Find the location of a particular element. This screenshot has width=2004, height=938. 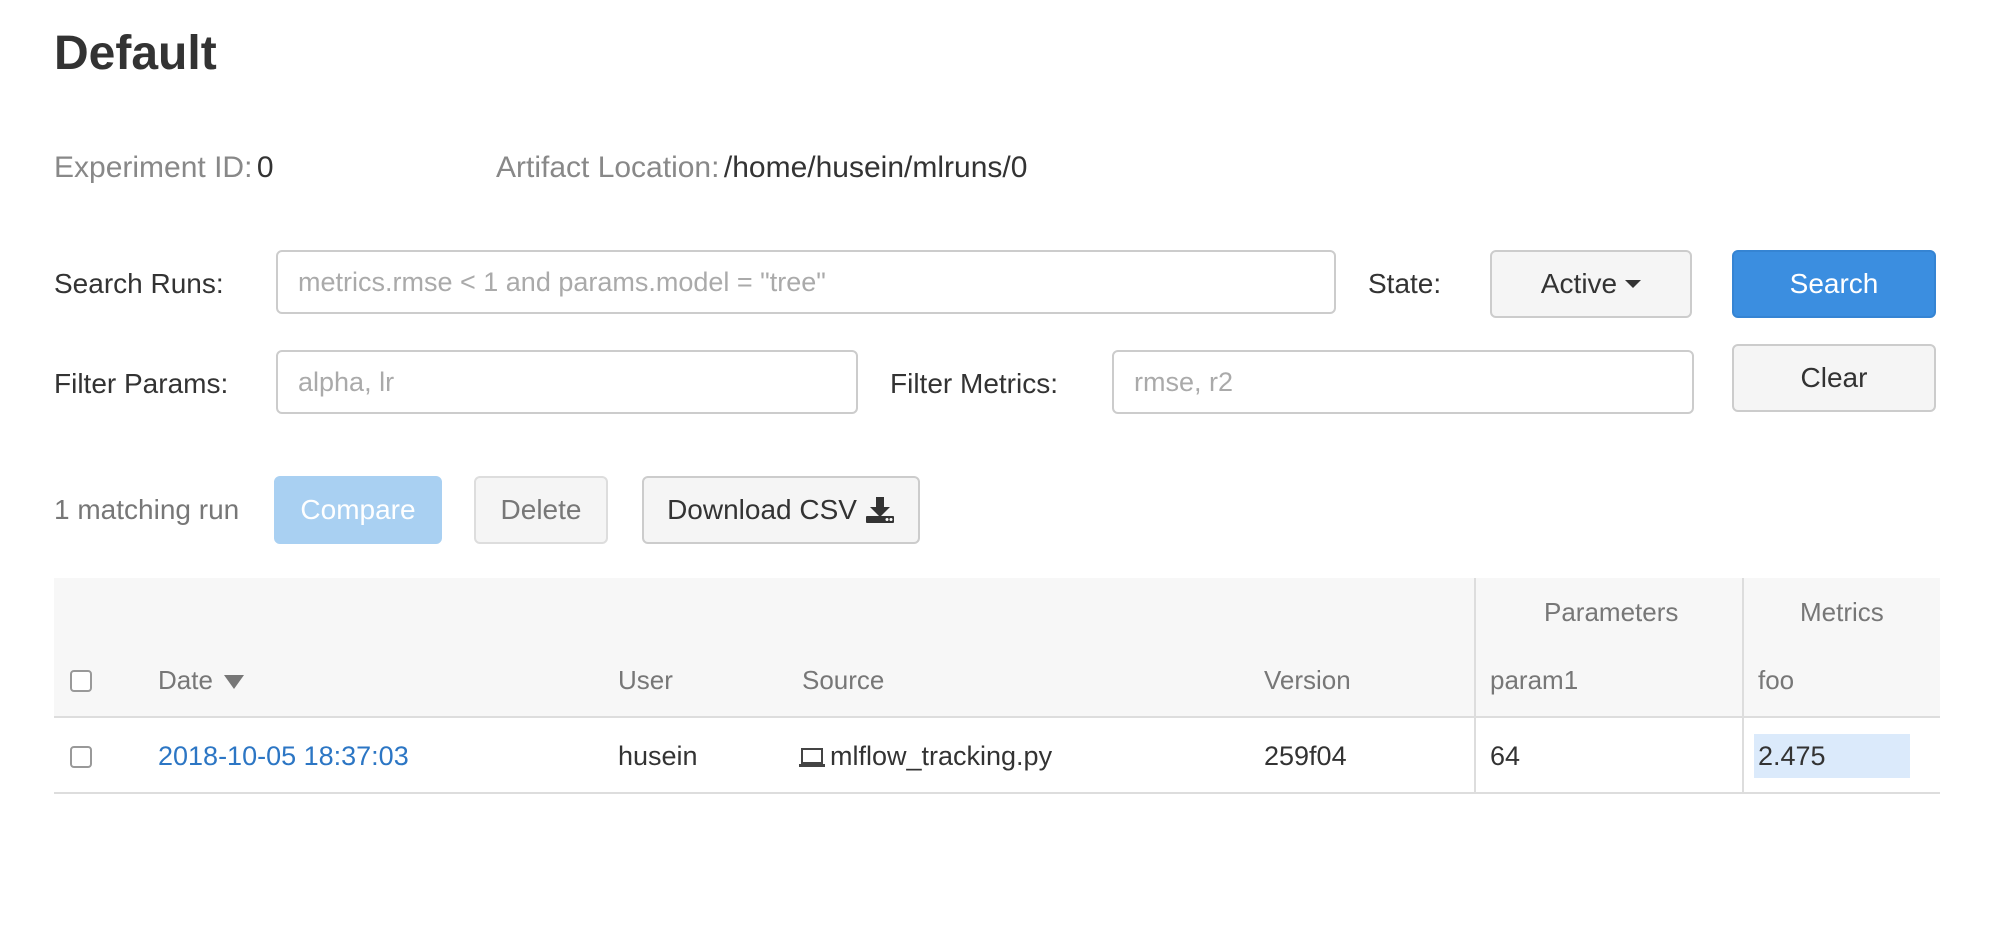

metrics-group-header: Metrics is located at coordinates (1842, 612).